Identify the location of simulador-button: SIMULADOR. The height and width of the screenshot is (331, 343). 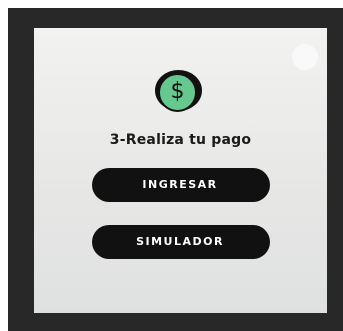
(181, 242).